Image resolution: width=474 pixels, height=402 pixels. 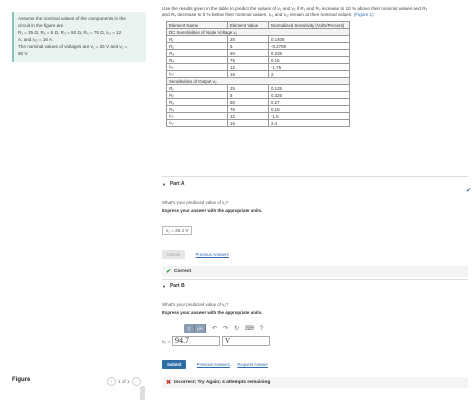 I want to click on table-row: R₃ 50 0.225, so click(x=258, y=53).